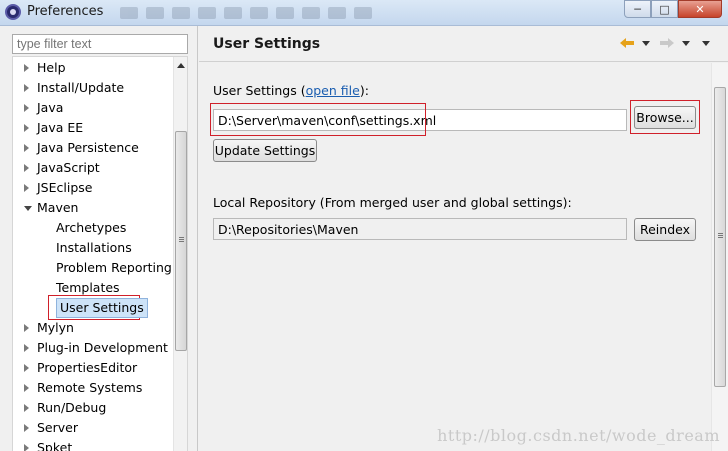 Image resolution: width=728 pixels, height=451 pixels. Describe the element at coordinates (68, 167) in the screenshot. I see `tree-item-label: JavaScript` at that location.